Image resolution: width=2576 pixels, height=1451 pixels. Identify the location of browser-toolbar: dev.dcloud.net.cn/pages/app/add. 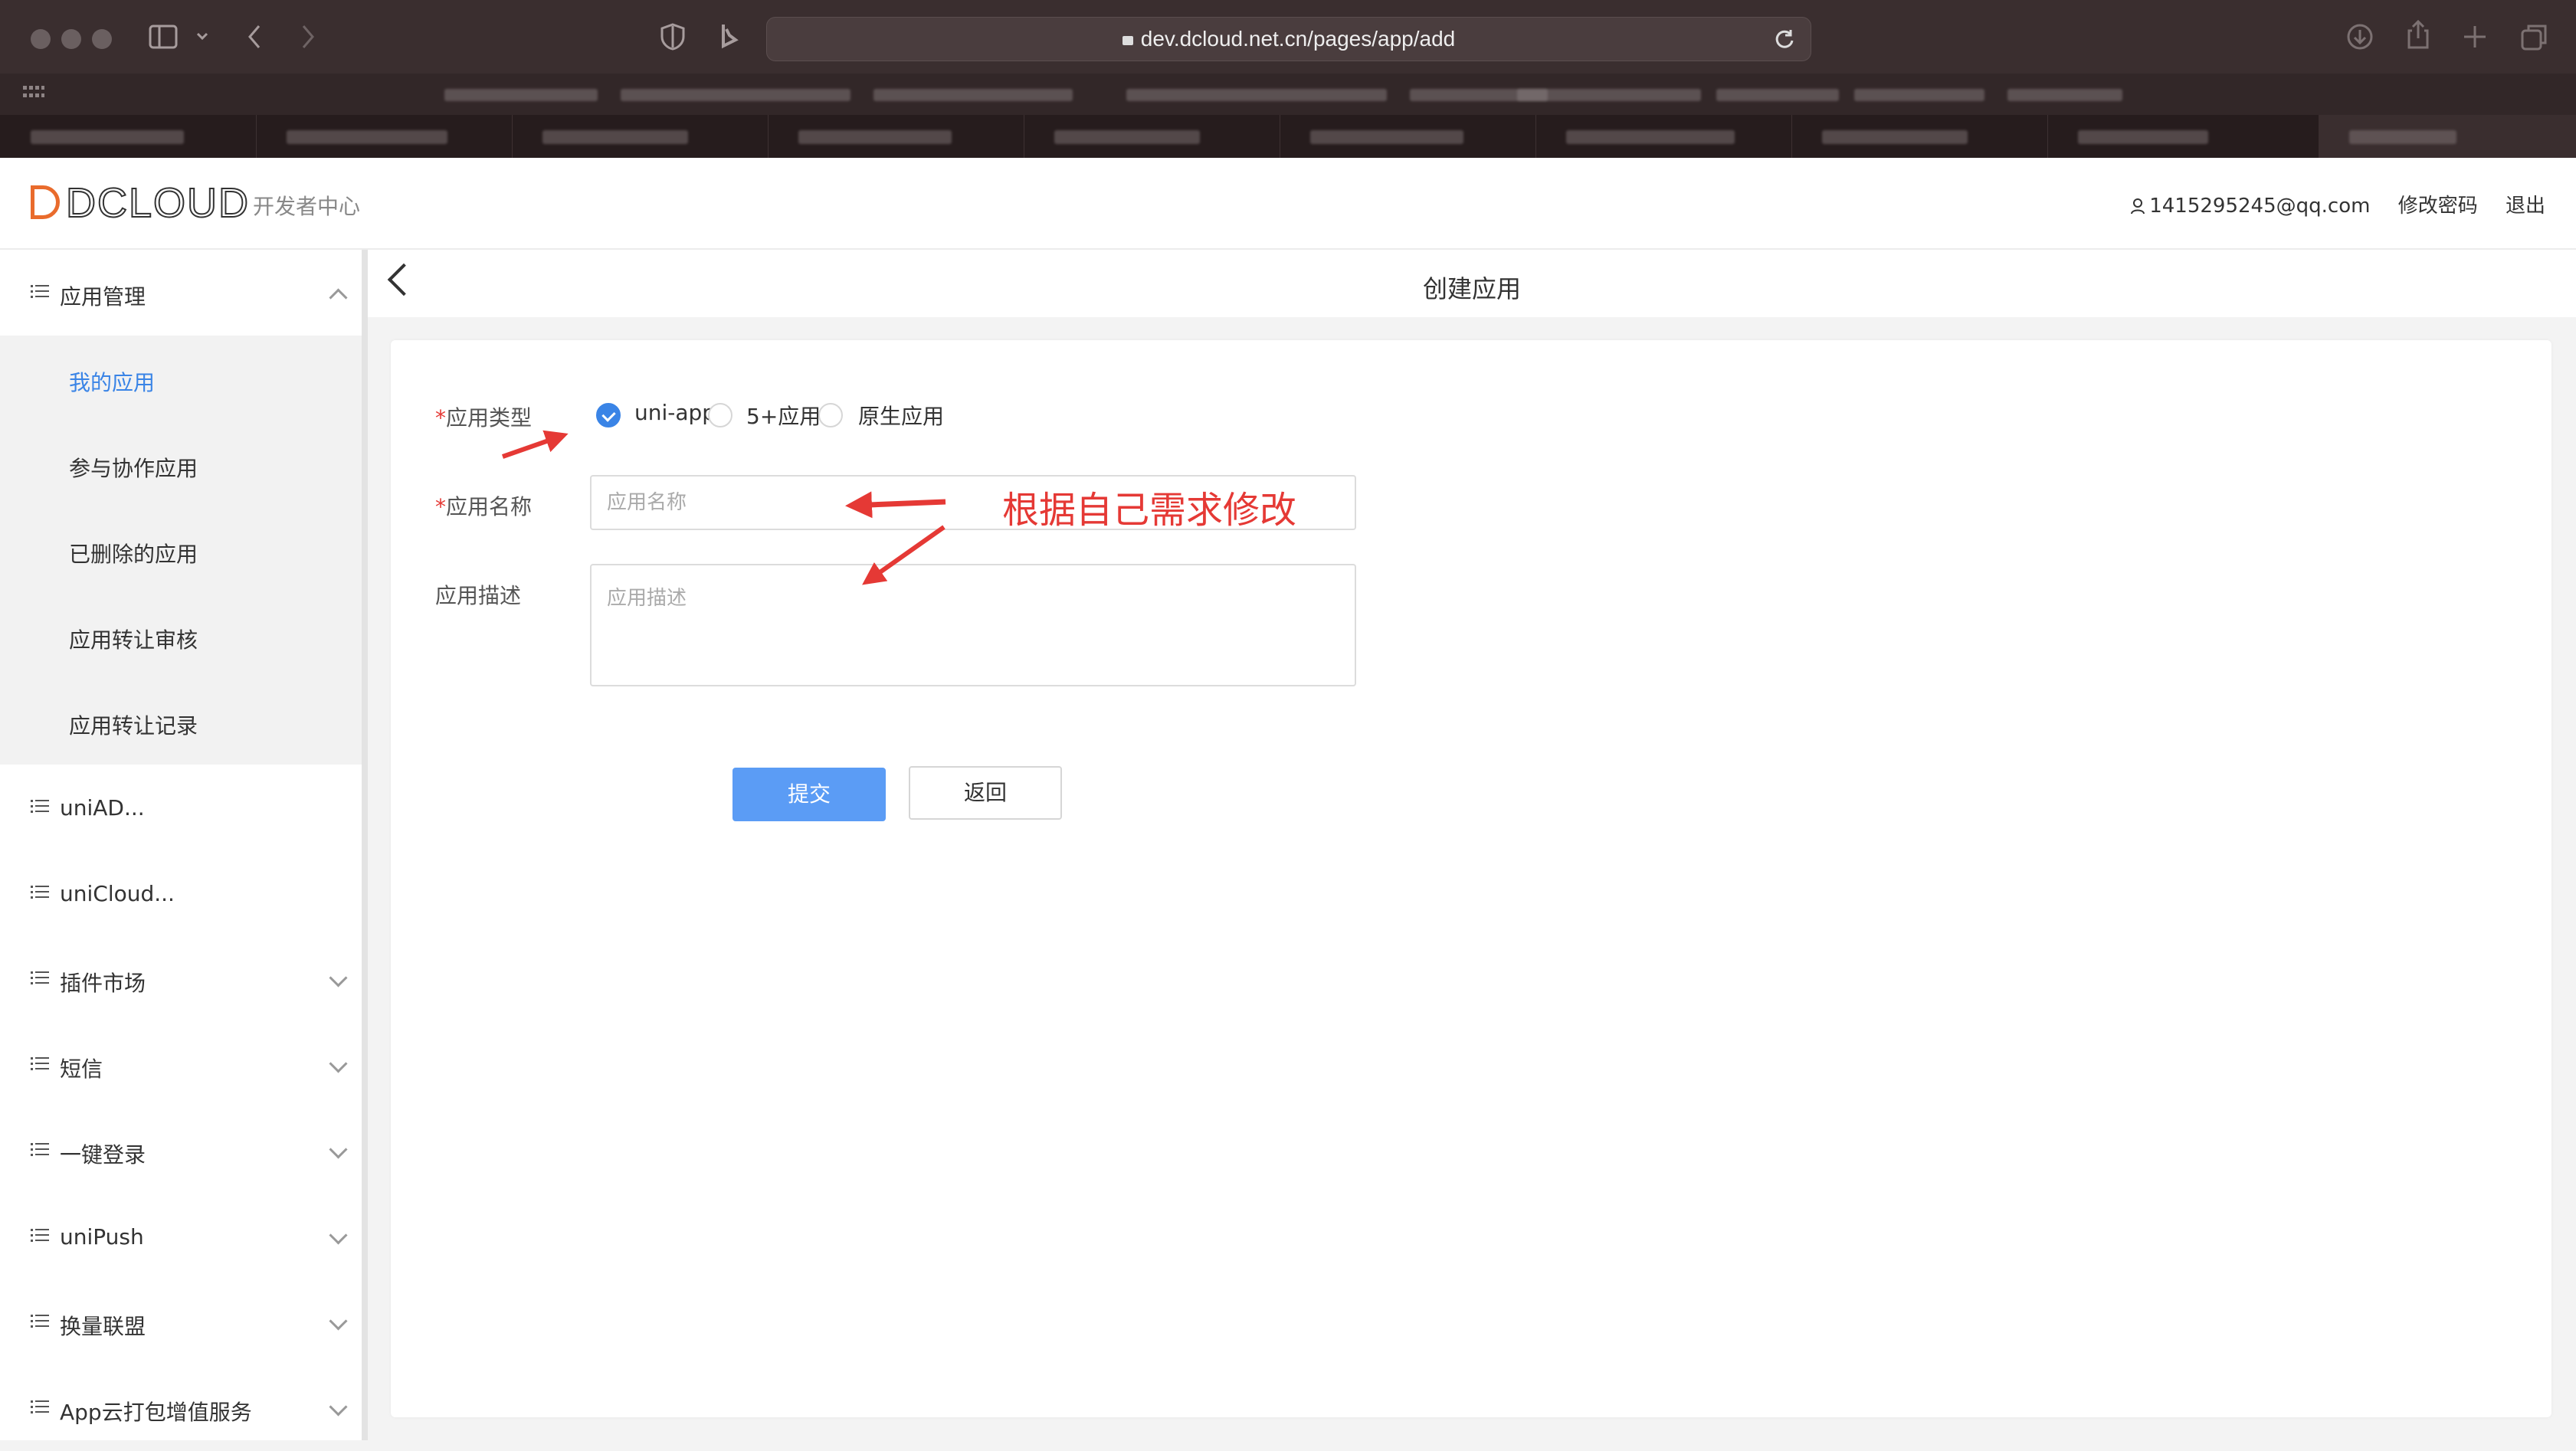
(1288, 37).